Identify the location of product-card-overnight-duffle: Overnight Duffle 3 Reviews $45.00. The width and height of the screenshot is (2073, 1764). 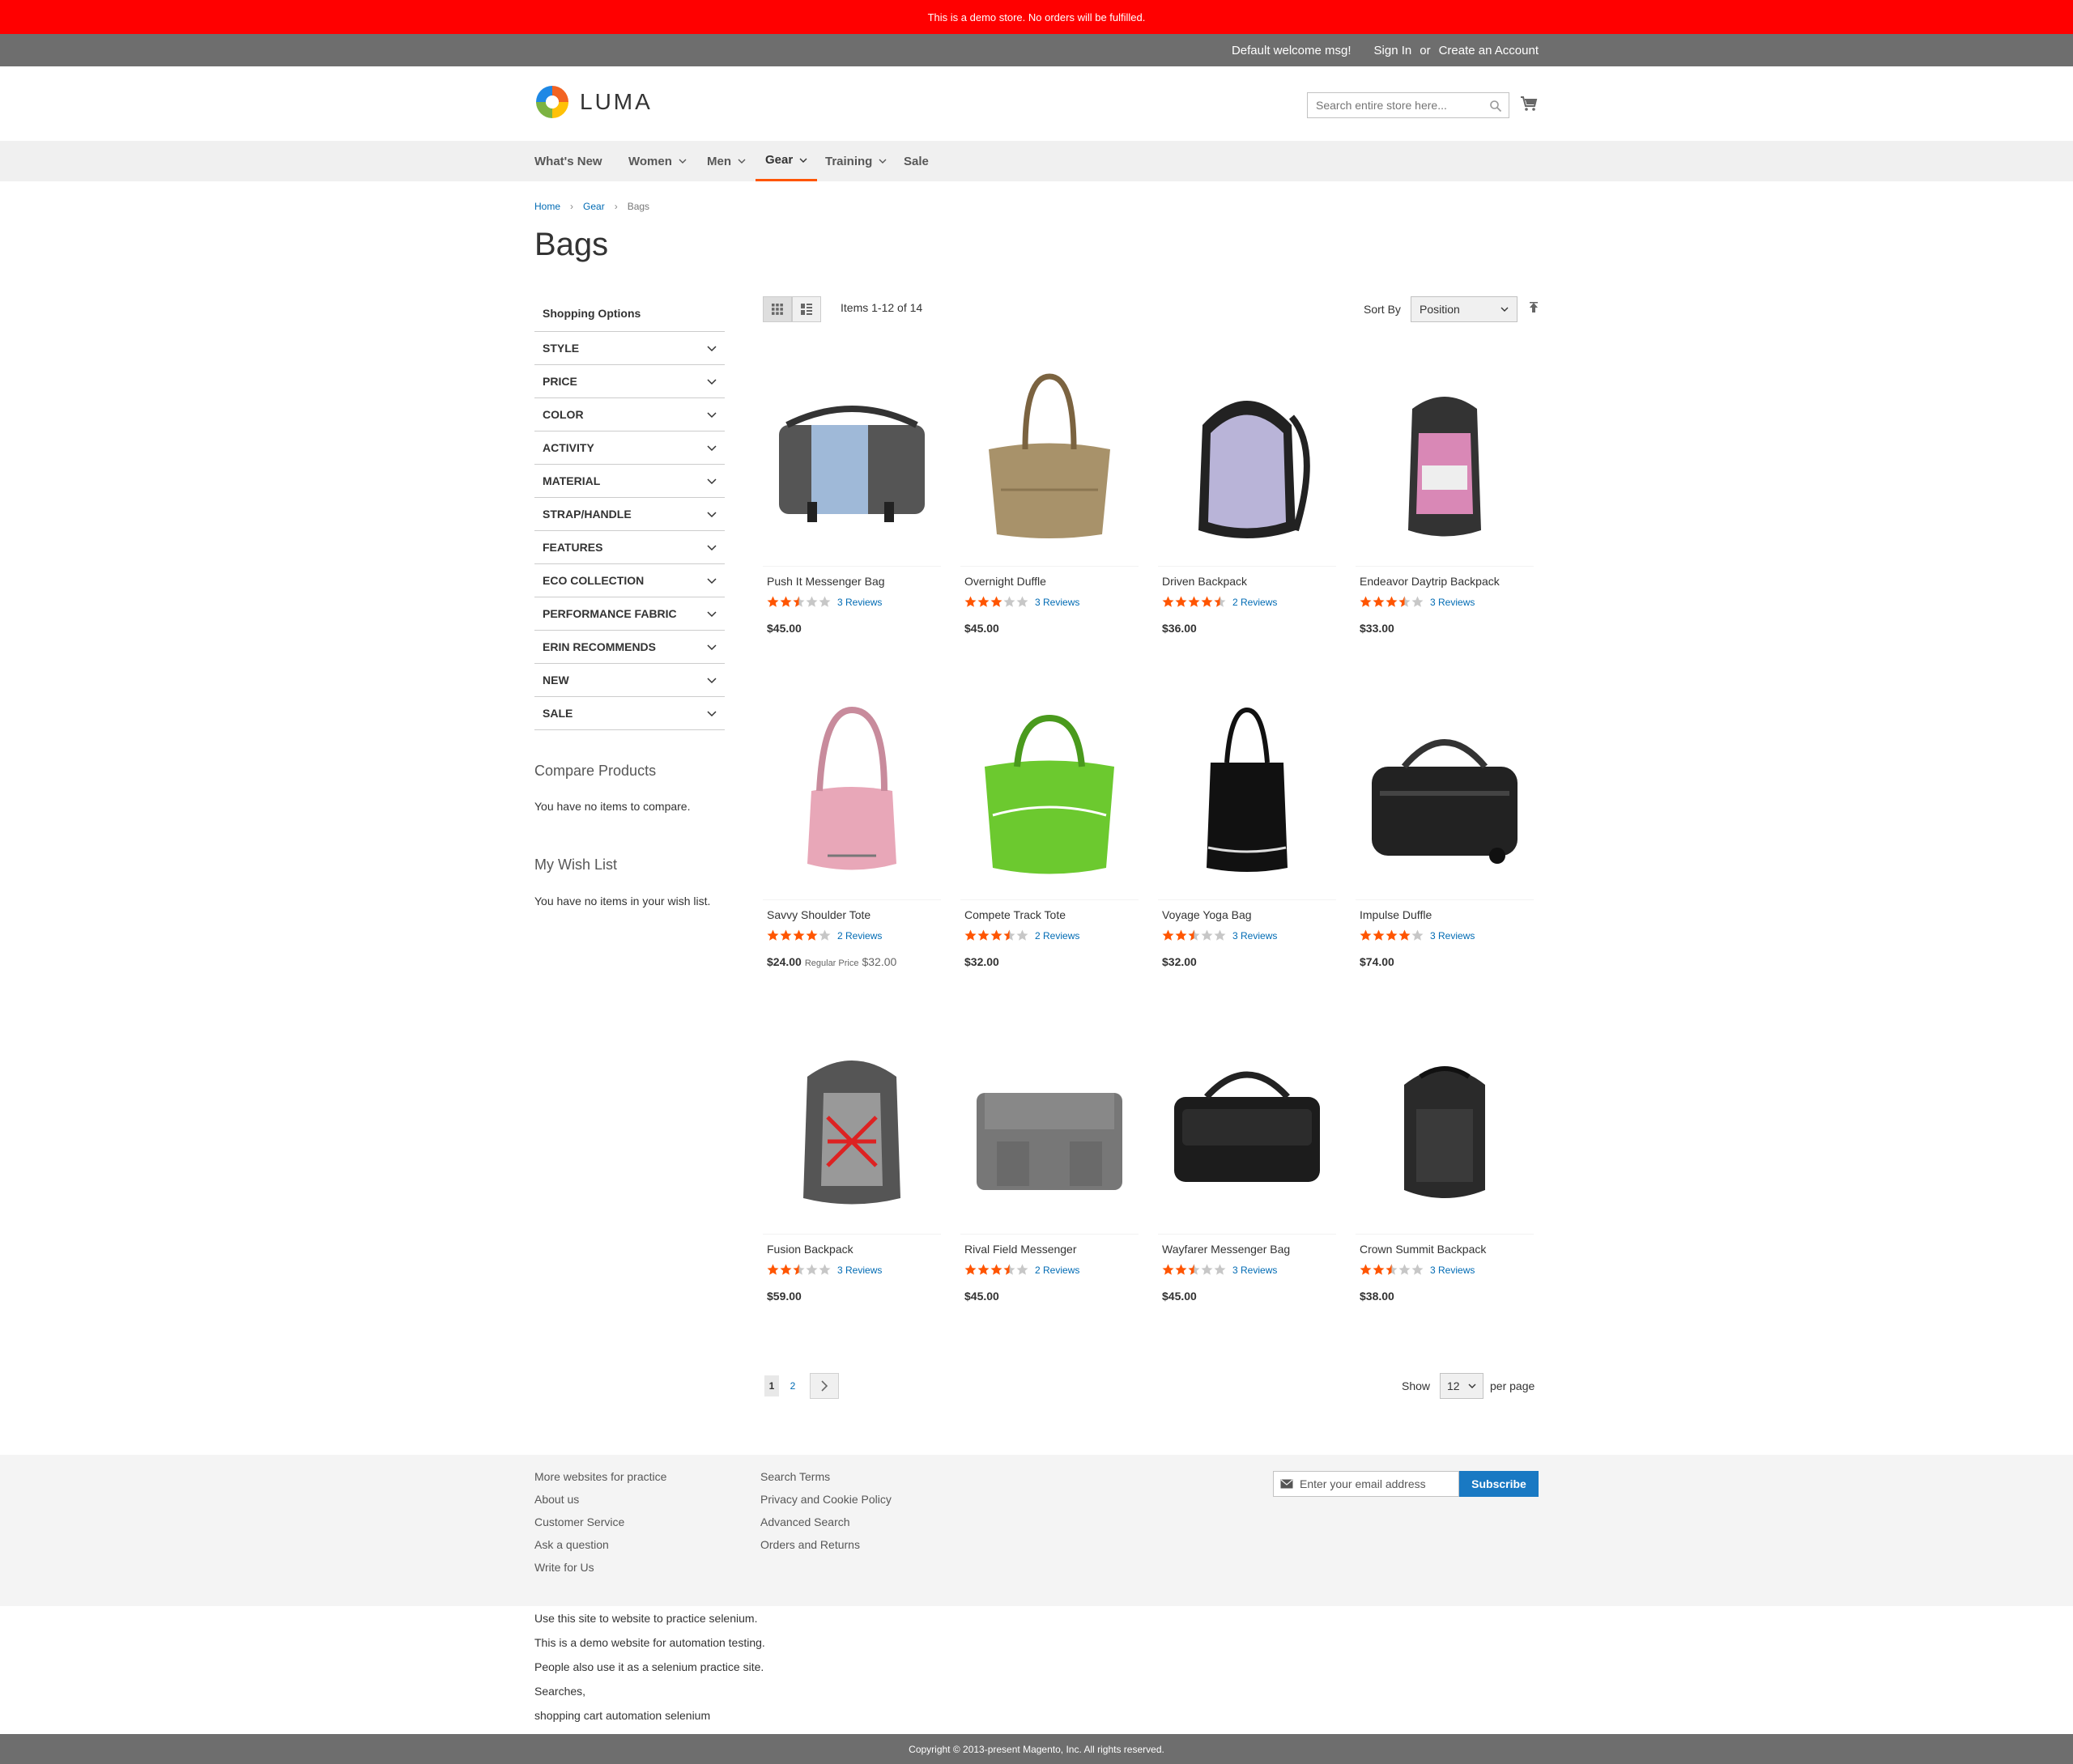
(1049, 506).